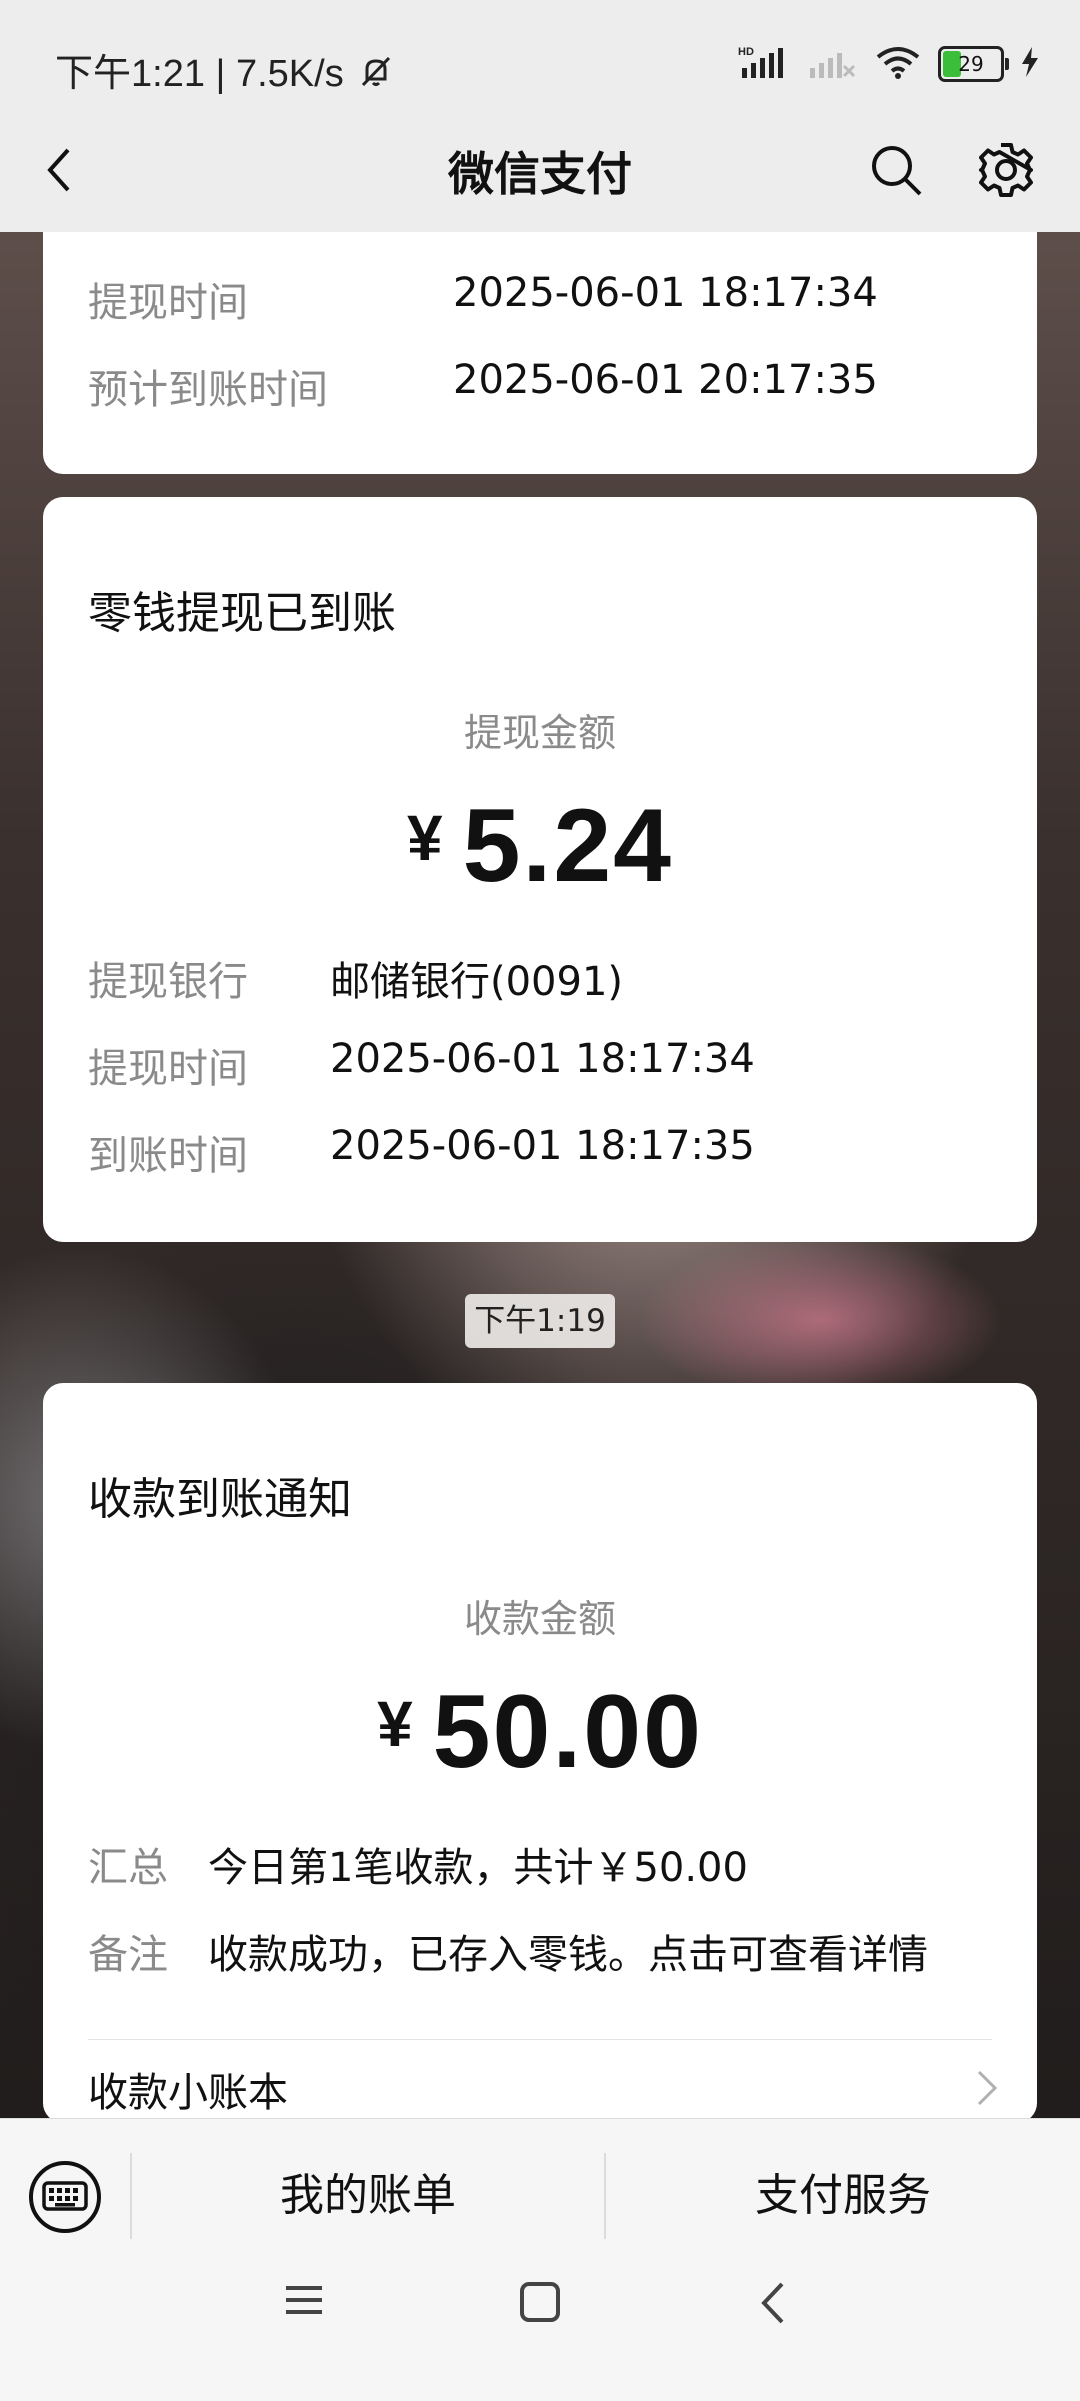 The height and width of the screenshot is (2401, 1080). Describe the element at coordinates (540, 2081) in the screenshot. I see `ledger-link: 收款小账本` at that location.